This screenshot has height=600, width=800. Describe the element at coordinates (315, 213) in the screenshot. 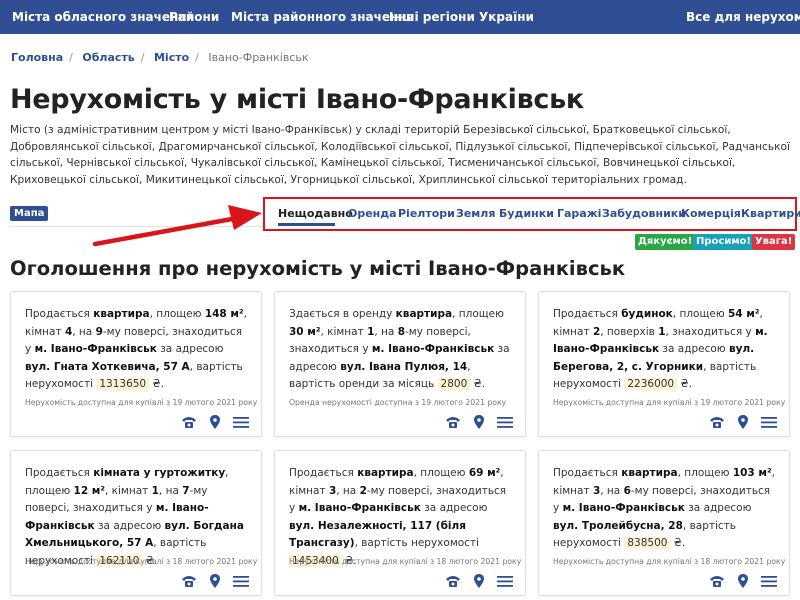

I see `tab-recent: Нещодавно` at that location.